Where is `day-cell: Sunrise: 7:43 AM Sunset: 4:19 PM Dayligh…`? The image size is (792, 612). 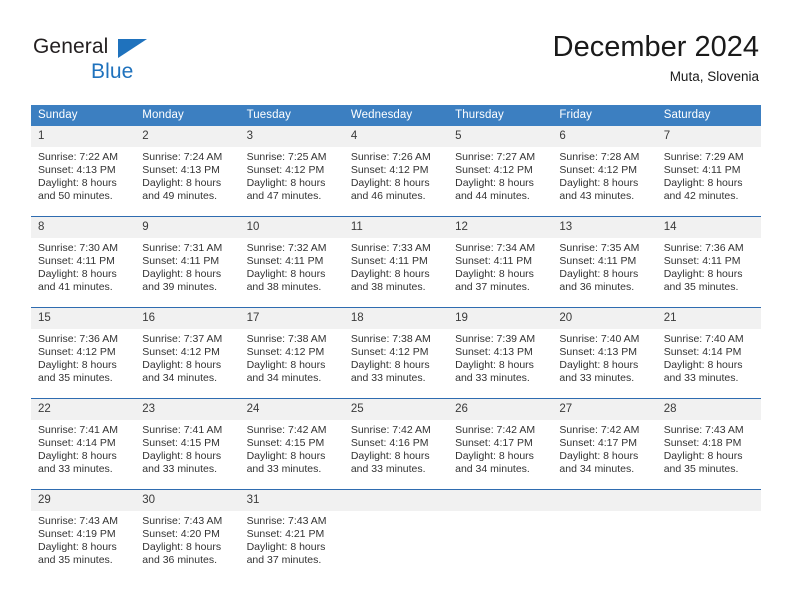
day-cell: Sunrise: 7:43 AM Sunset: 4:19 PM Dayligh… is located at coordinates (83, 545).